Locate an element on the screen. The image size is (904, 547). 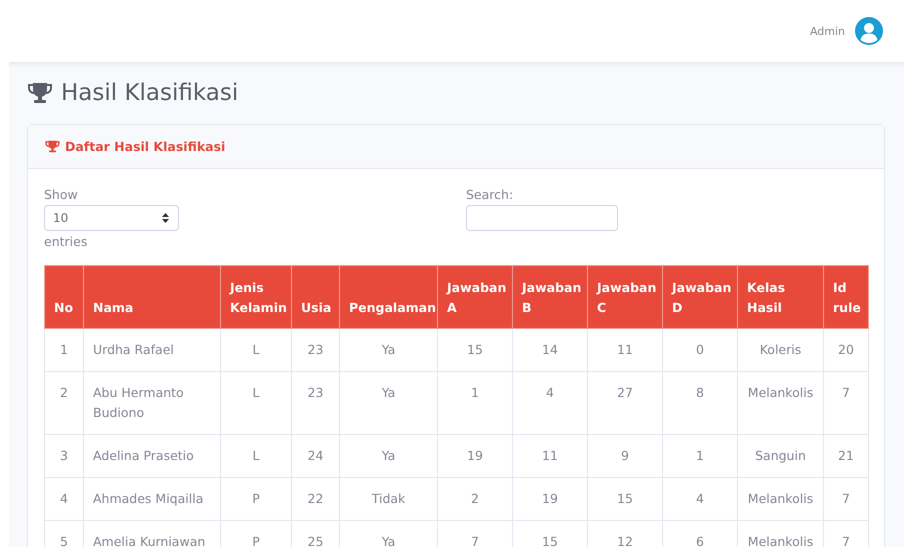
column-header: Id rule is located at coordinates (846, 297).